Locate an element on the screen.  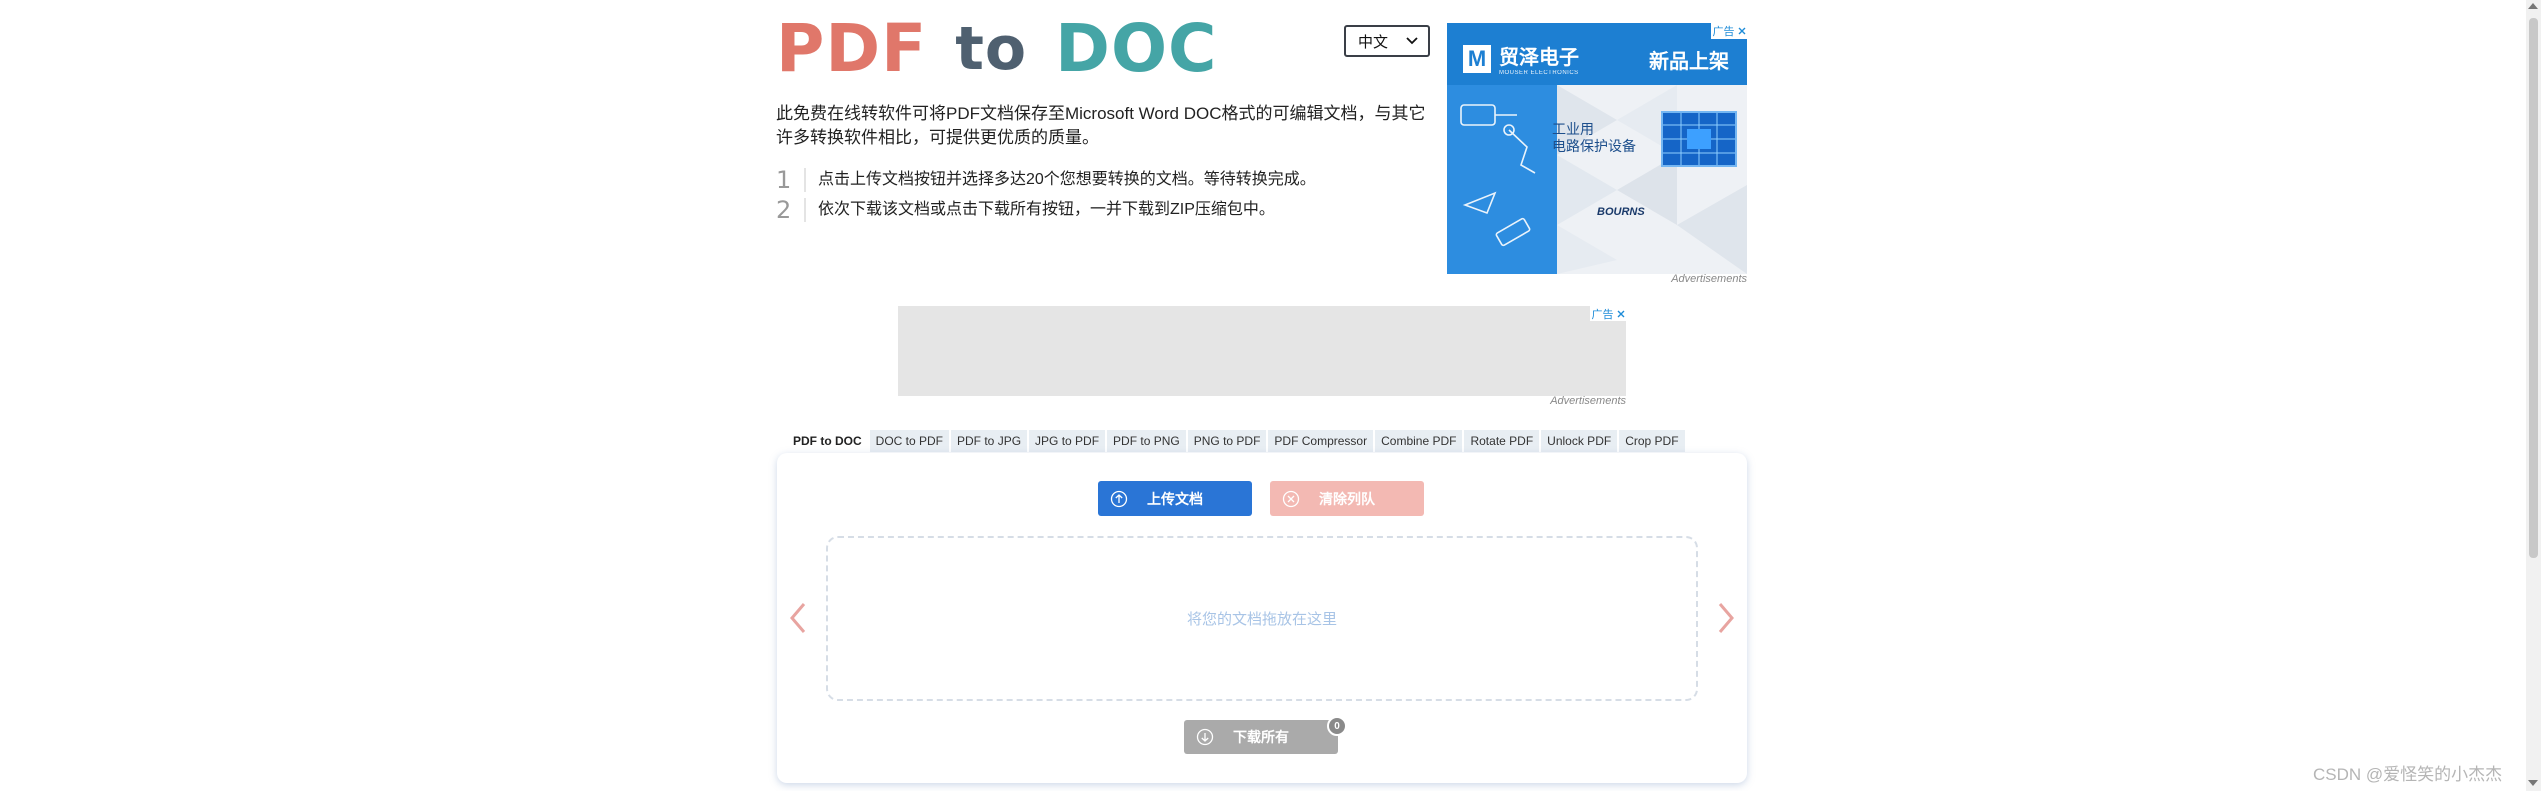
tab-combine-pdf: Combine PDF is located at coordinates (1419, 441).